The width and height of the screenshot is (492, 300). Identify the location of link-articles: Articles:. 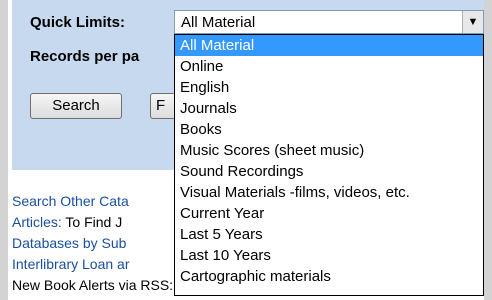
(37, 222).